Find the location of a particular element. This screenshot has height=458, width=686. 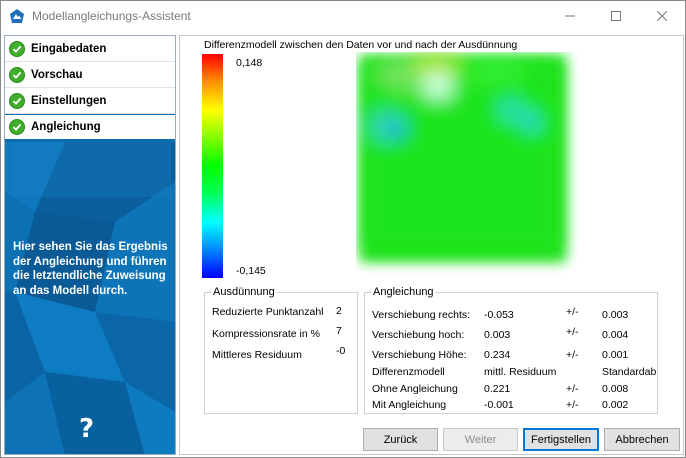

with-adjustment-error: 0.002 is located at coordinates (615, 405).